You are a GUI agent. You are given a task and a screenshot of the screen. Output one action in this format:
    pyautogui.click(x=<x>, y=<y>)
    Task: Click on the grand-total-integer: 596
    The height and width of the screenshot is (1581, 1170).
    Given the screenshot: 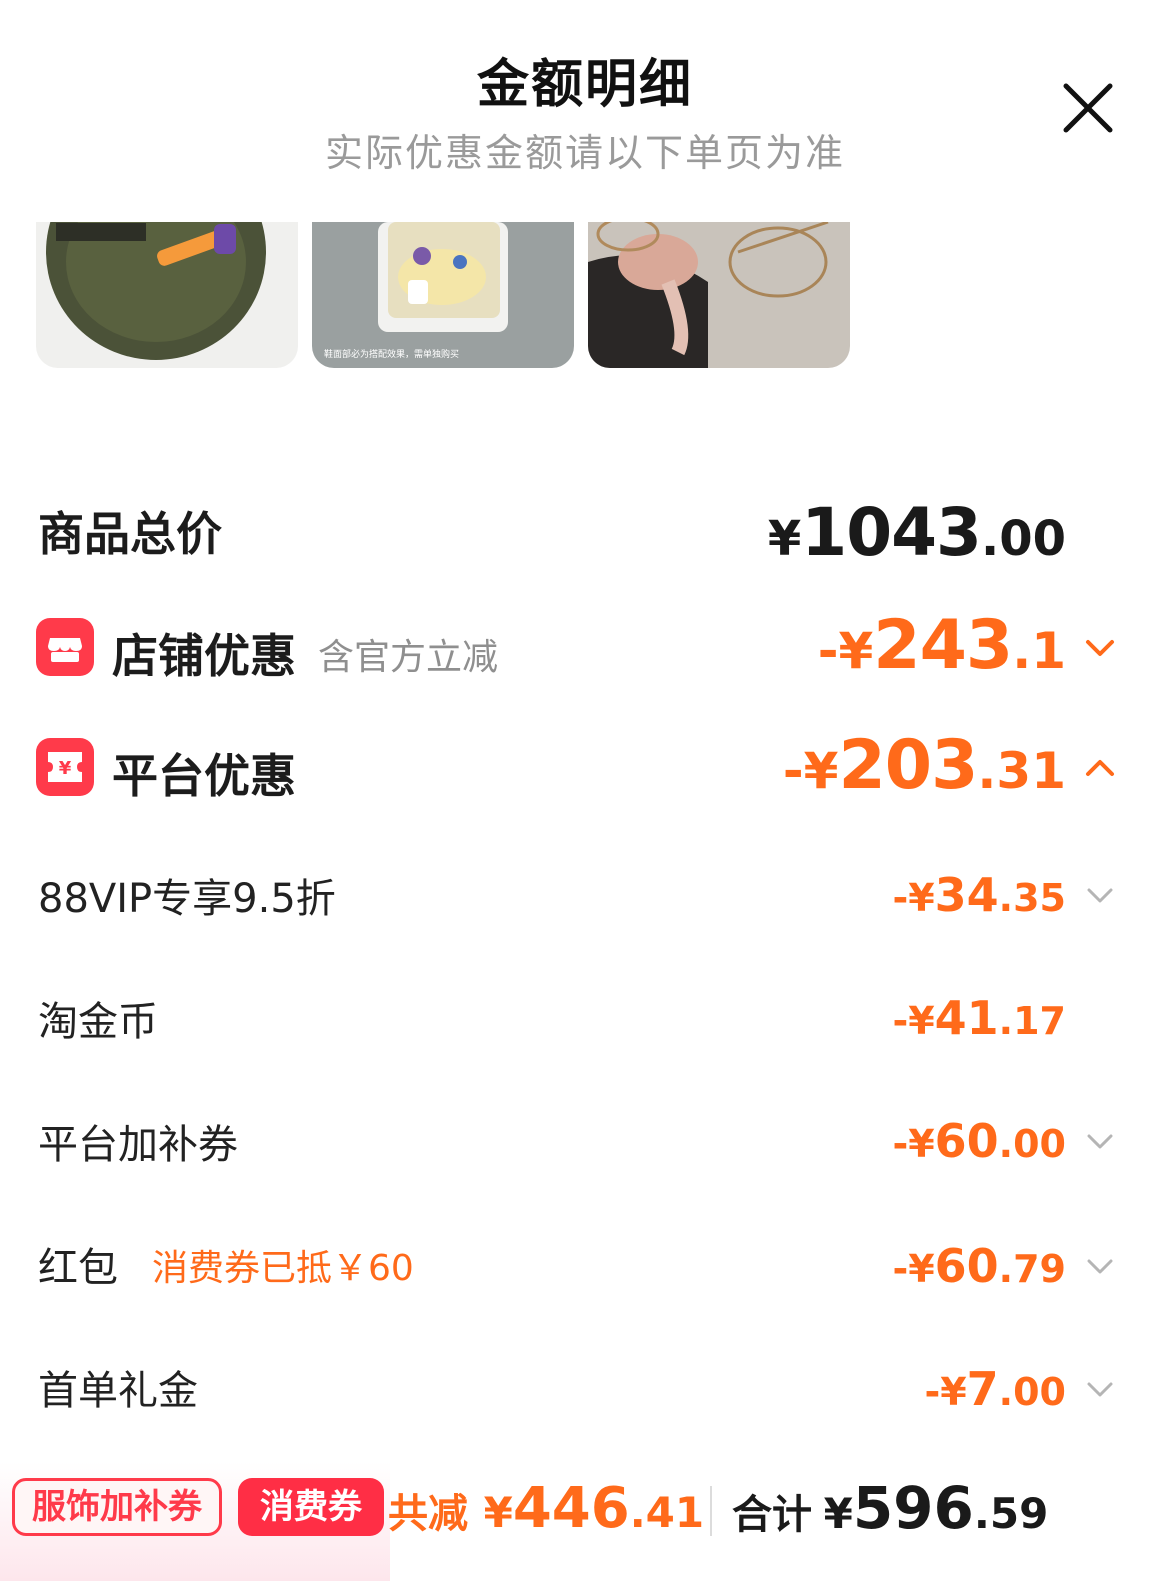 What is the action you would take?
    pyautogui.click(x=913, y=1508)
    